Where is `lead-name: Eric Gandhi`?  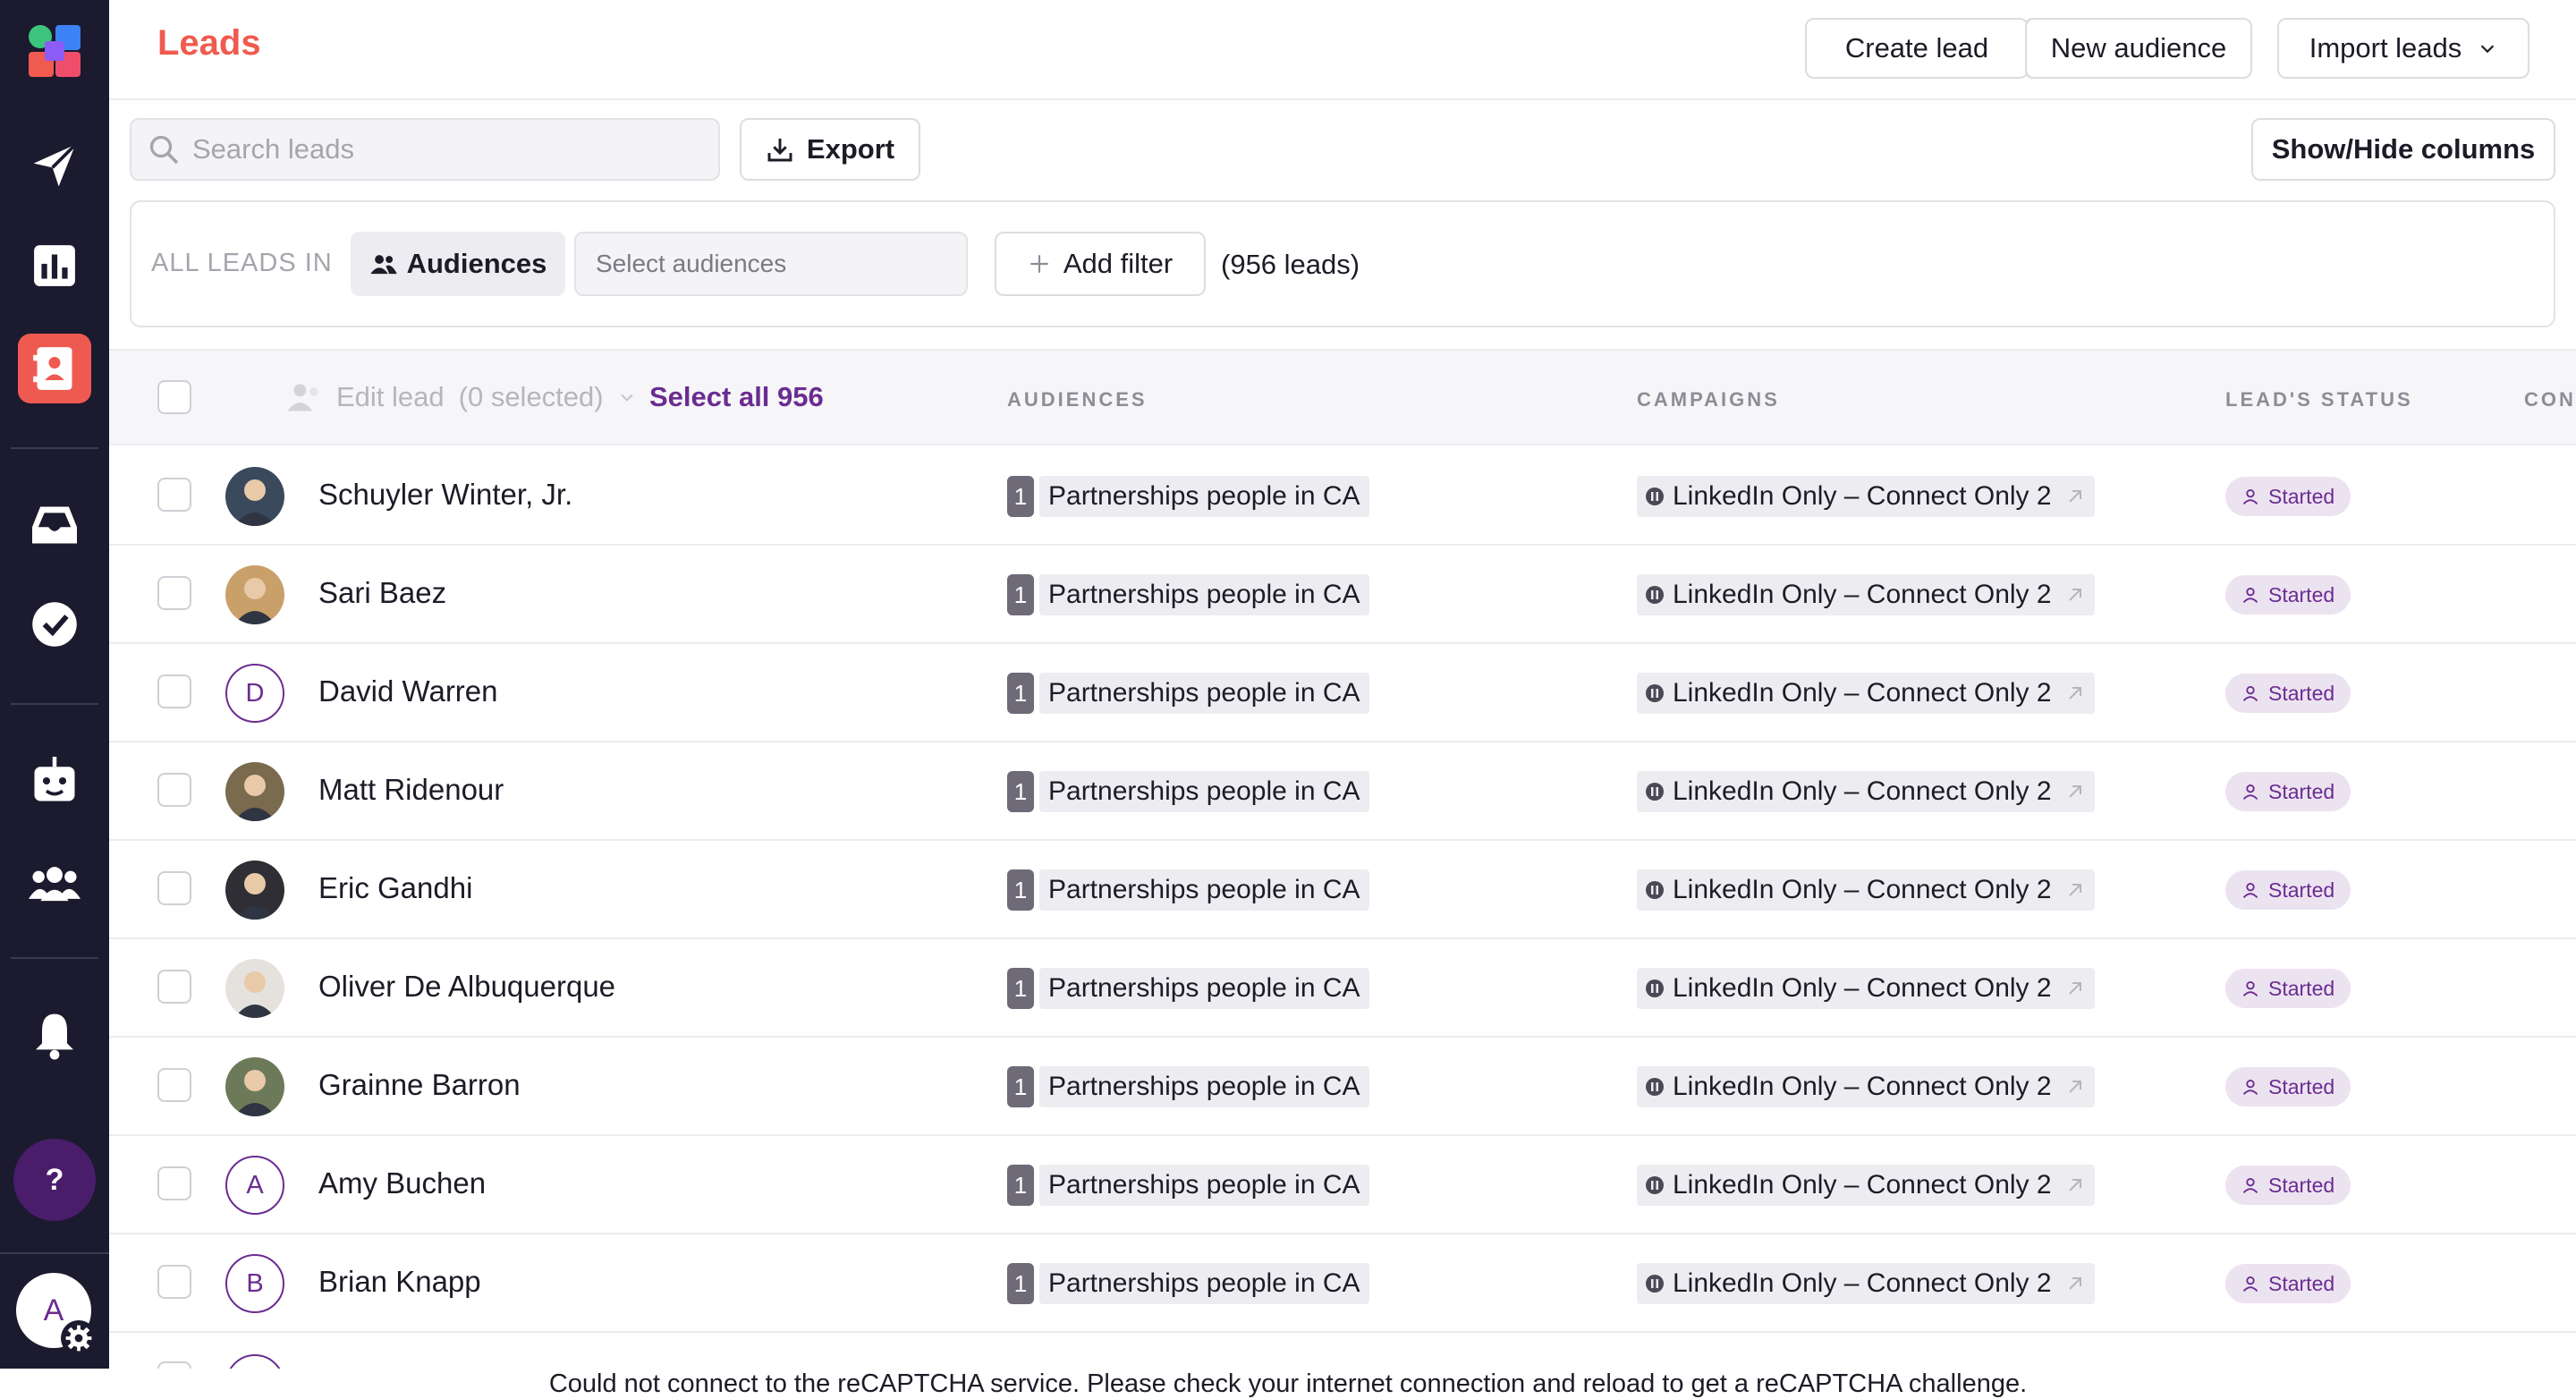 lead-name: Eric Gandhi is located at coordinates (395, 888).